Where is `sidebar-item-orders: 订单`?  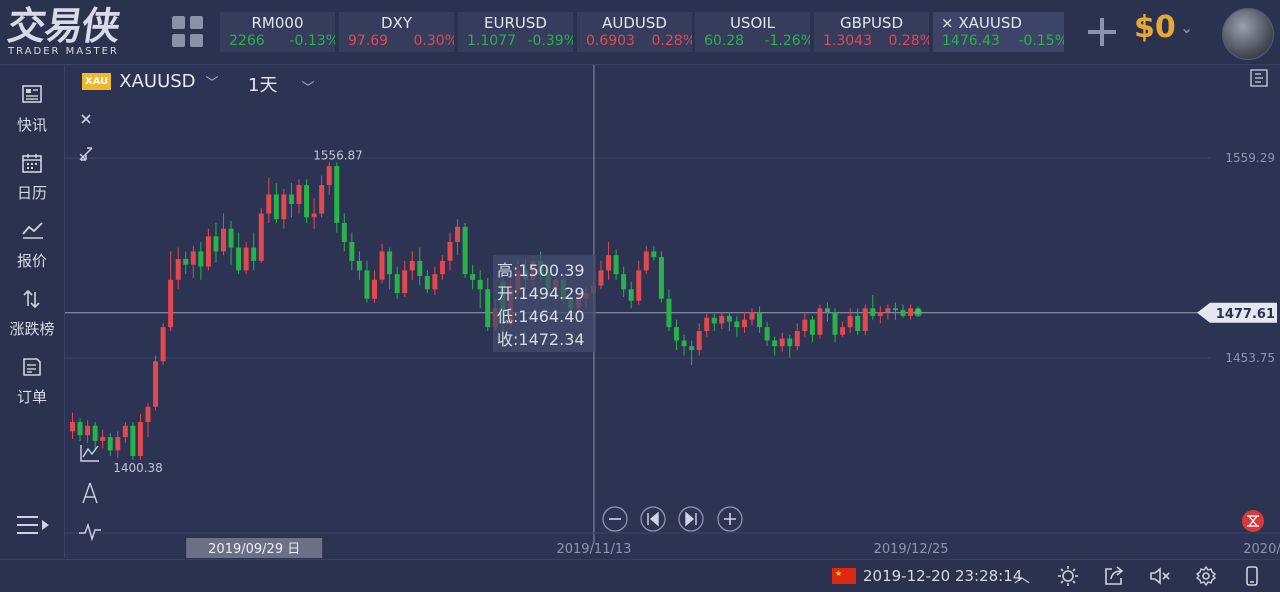
sidebar-item-orders: 订单 is located at coordinates (32, 374).